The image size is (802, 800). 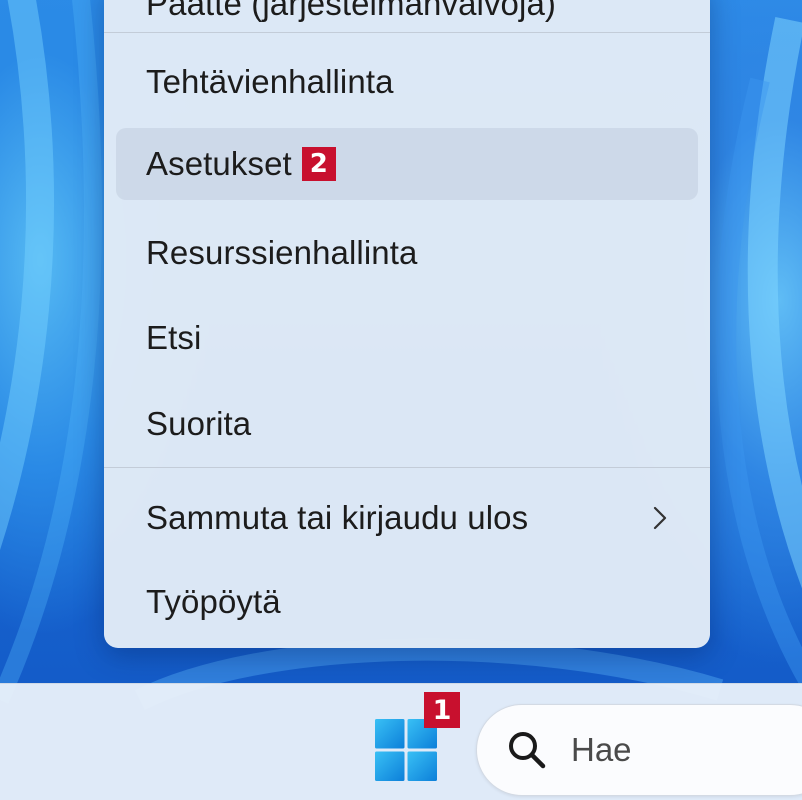 I want to click on search-input, so click(x=671, y=750).